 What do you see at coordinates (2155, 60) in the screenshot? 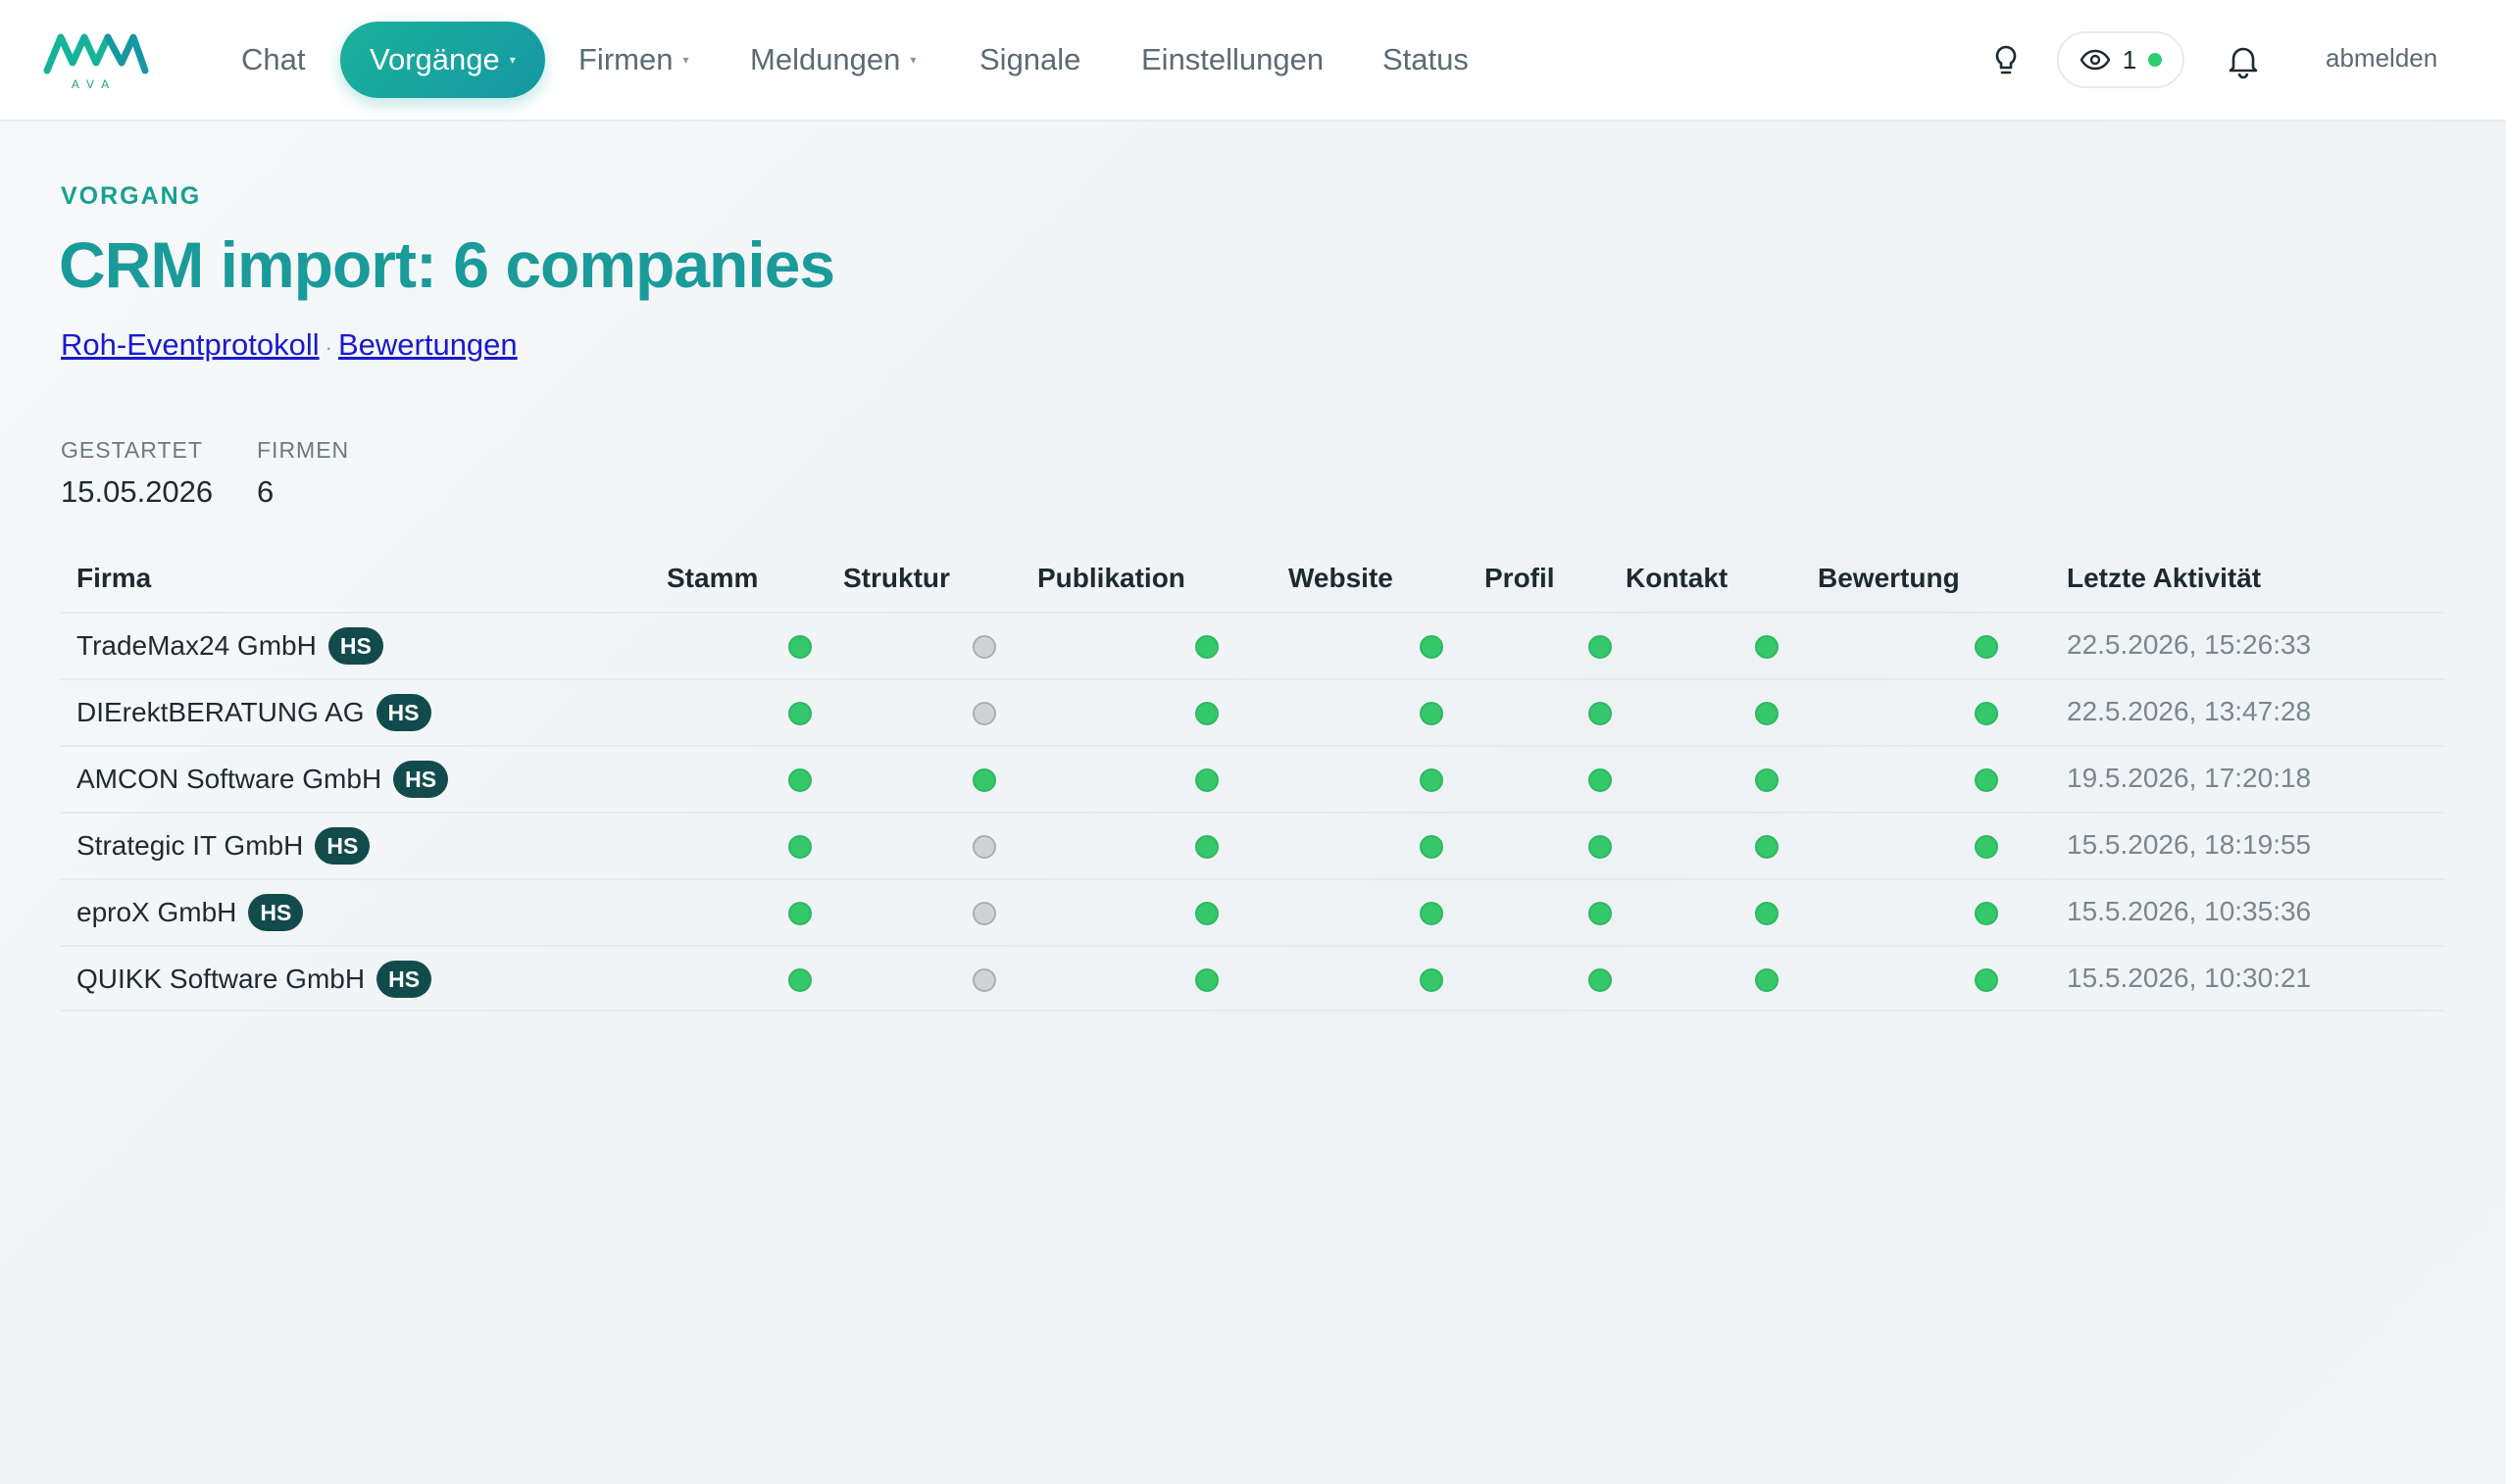
I see `online-status-dot` at bounding box center [2155, 60].